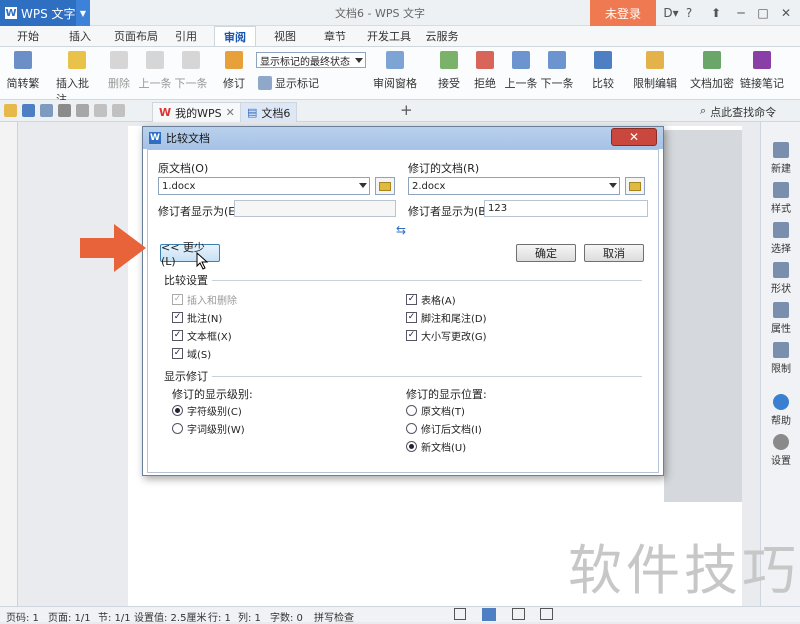 This screenshot has height=624, width=800. What do you see at coordinates (190, 254) in the screenshot?
I see `less-button: << 更少(L)` at bounding box center [190, 254].